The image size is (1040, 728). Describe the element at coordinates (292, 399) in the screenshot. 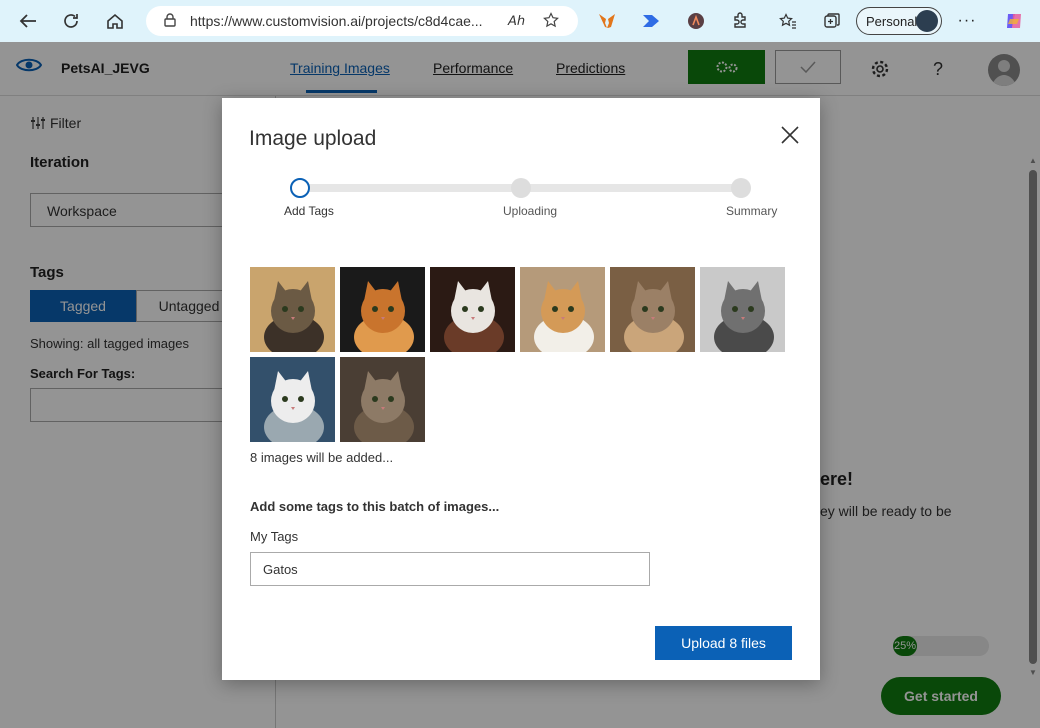

I see `cat-white-fluffy-thumbnail` at that location.